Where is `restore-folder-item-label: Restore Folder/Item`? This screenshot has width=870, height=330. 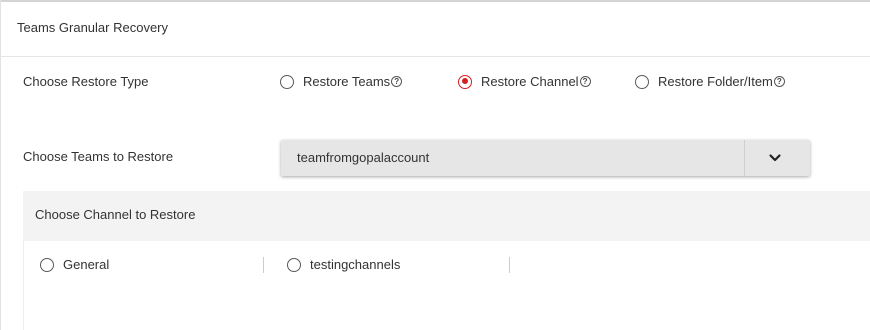 restore-folder-item-label: Restore Folder/Item is located at coordinates (715, 81).